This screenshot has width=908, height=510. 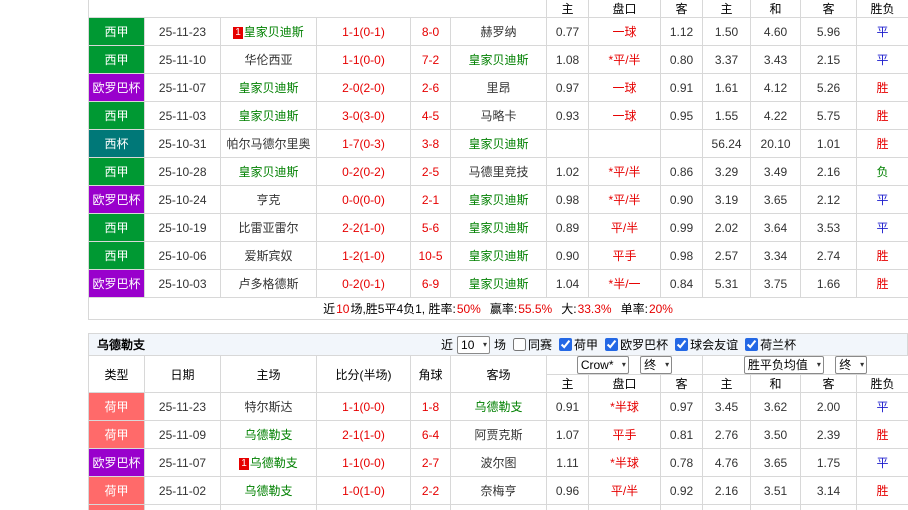 What do you see at coordinates (363, 490) in the screenshot?
I see `score-link: 1-0(1-0)` at bounding box center [363, 490].